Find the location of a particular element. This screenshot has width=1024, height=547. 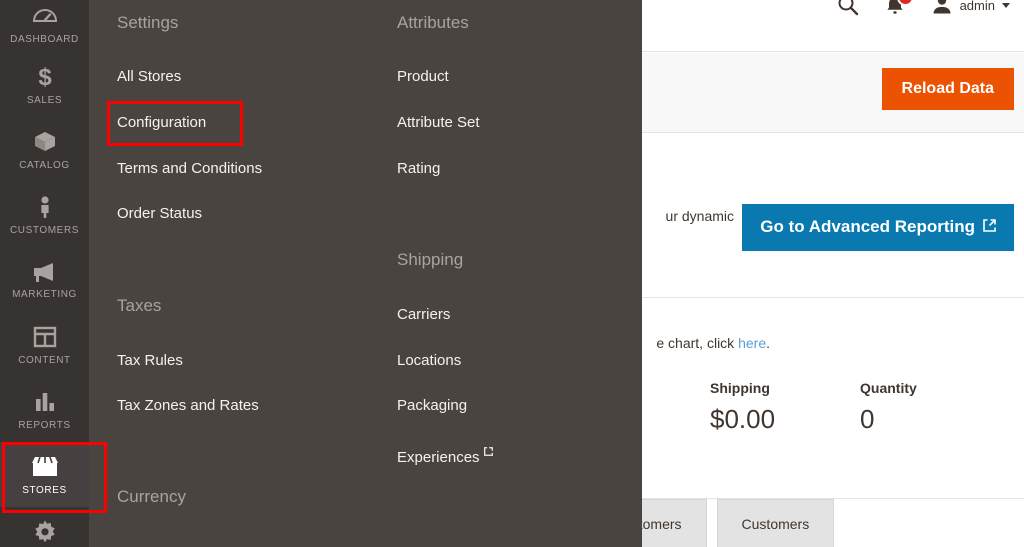

dashboard-icon is located at coordinates (44, 15).